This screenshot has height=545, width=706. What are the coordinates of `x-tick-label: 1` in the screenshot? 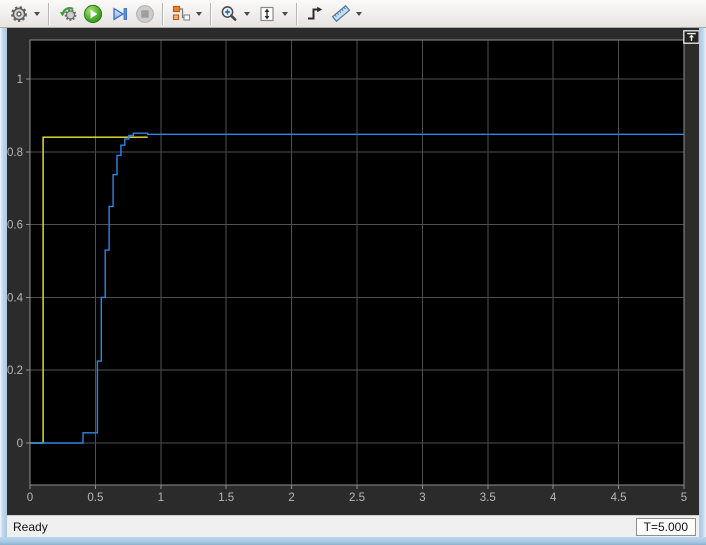 It's located at (161, 498).